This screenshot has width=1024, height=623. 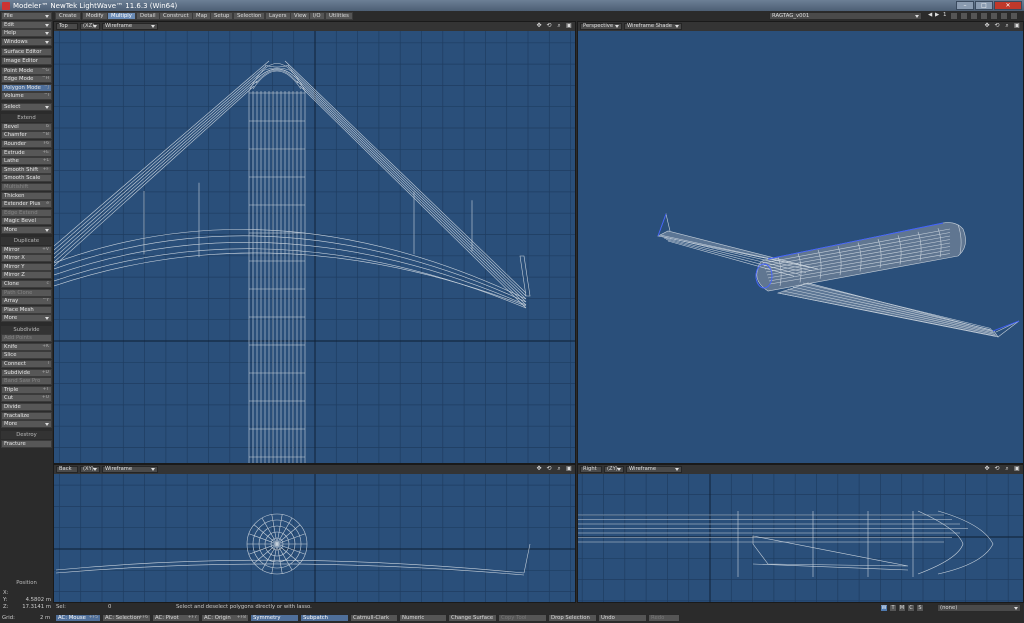 What do you see at coordinates (930, 15) in the screenshot?
I see `prev-layer-icon: ◀` at bounding box center [930, 15].